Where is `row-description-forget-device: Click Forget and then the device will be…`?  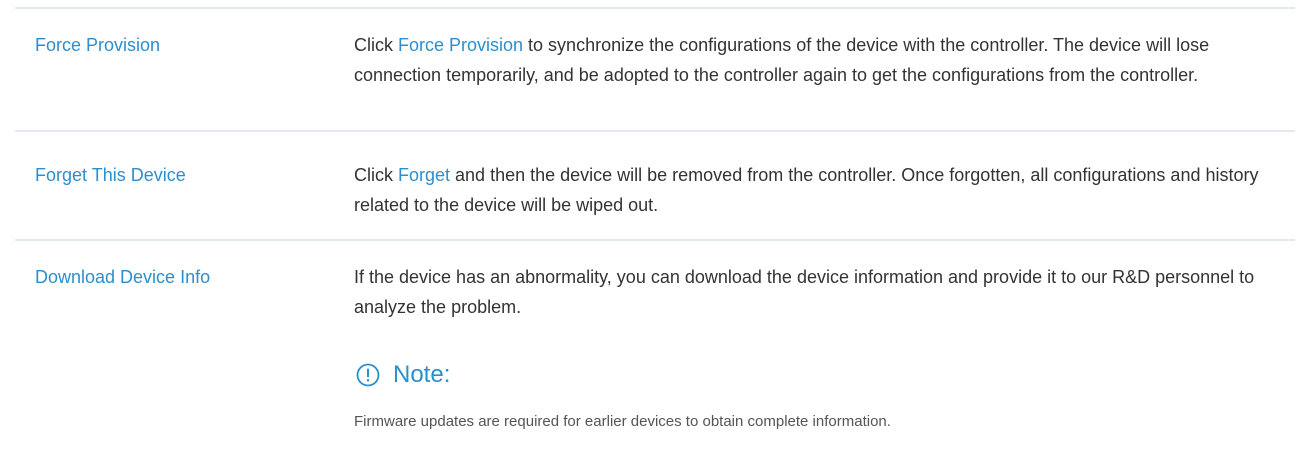 row-description-forget-device: Click Forget and then the device will be… is located at coordinates (809, 190).